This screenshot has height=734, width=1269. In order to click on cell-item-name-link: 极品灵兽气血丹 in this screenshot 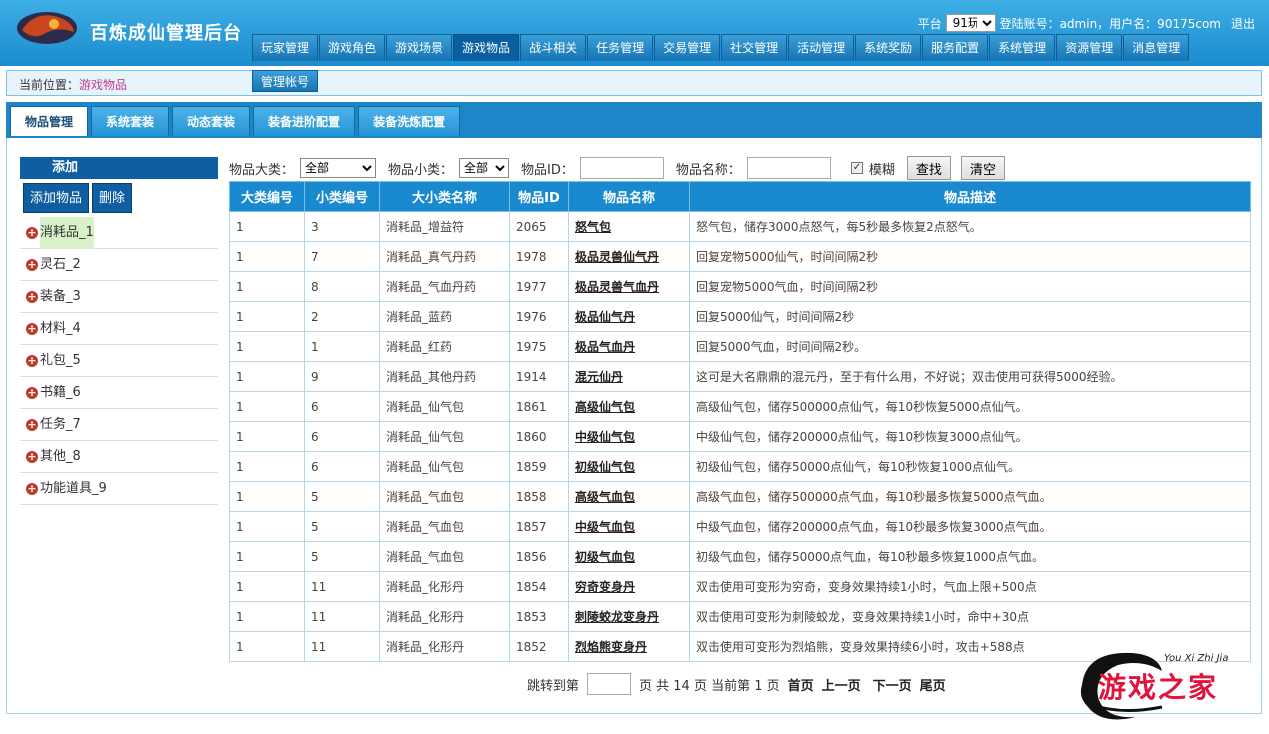, I will do `click(629, 286)`.